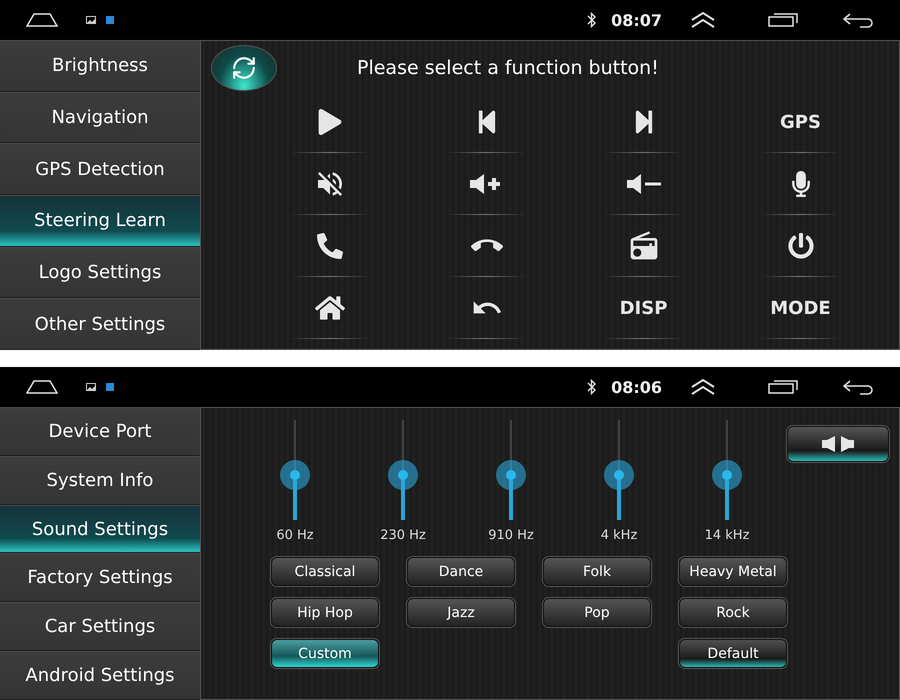 The height and width of the screenshot is (700, 900). Describe the element at coordinates (100, 66) in the screenshot. I see `sidebar-item: Brightness` at that location.